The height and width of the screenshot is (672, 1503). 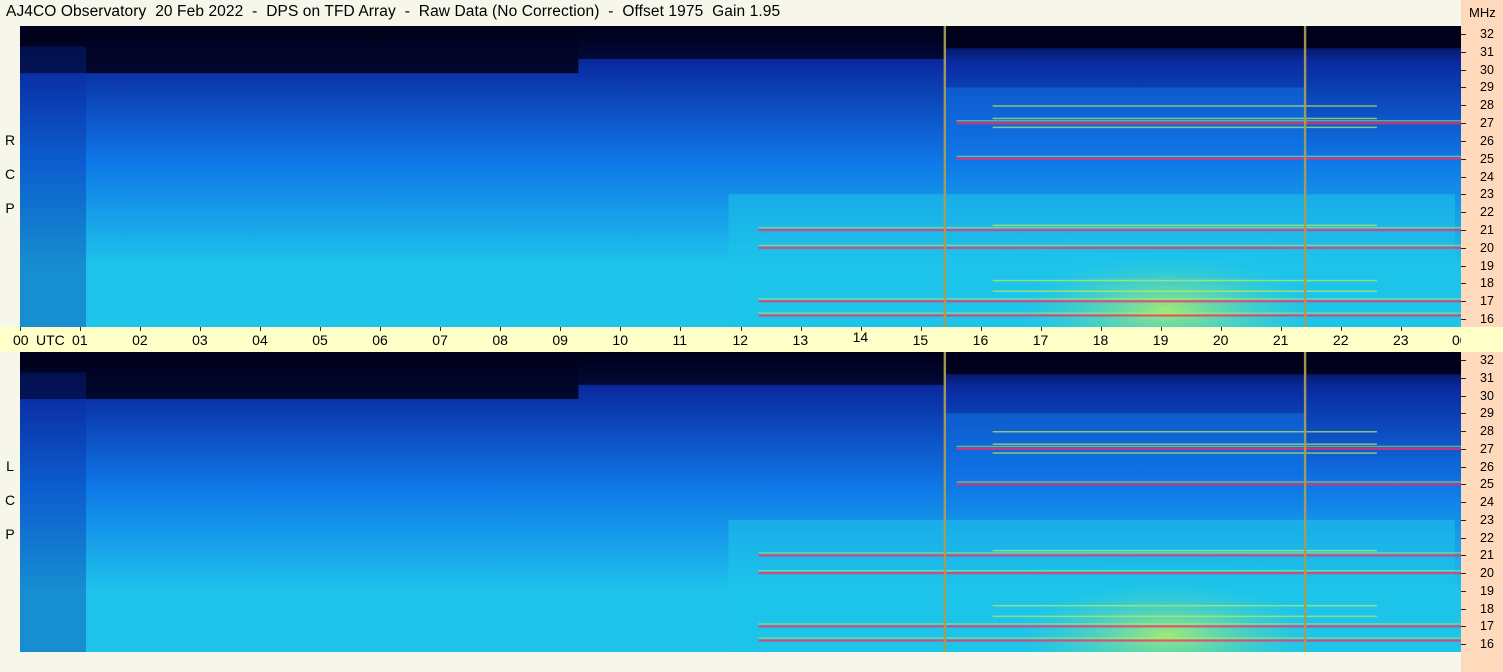 What do you see at coordinates (620, 340) in the screenshot?
I see `time-tick-label: 10` at bounding box center [620, 340].